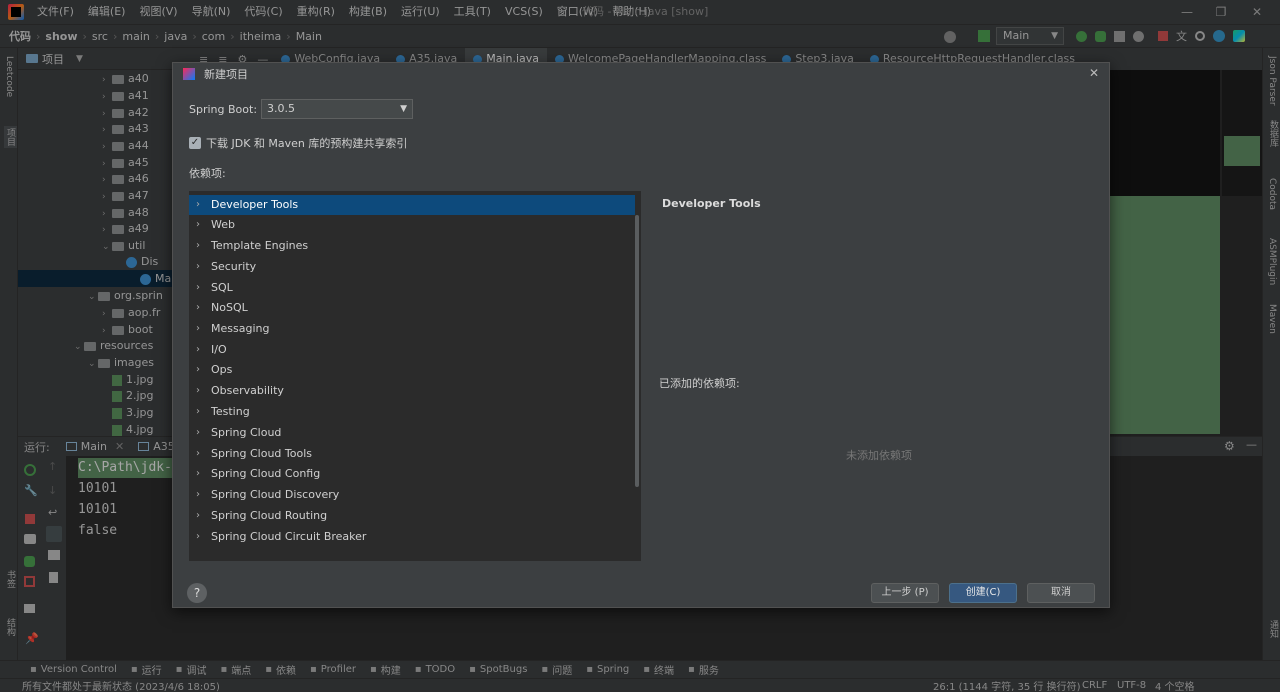 The image size is (1280, 692). What do you see at coordinates (337, 109) in the screenshot?
I see `spring-boot-version-select: 3.0.5 ▼` at bounding box center [337, 109].